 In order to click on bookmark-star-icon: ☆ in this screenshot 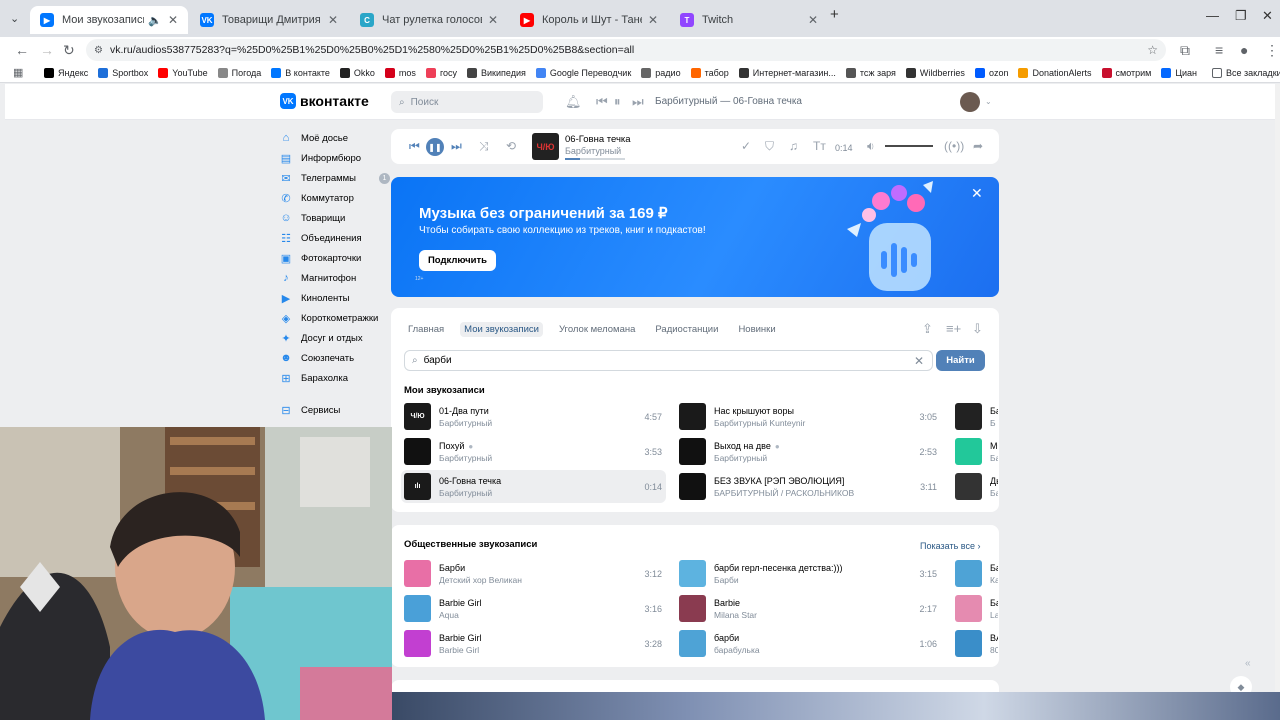, I will do `click(1152, 50)`.